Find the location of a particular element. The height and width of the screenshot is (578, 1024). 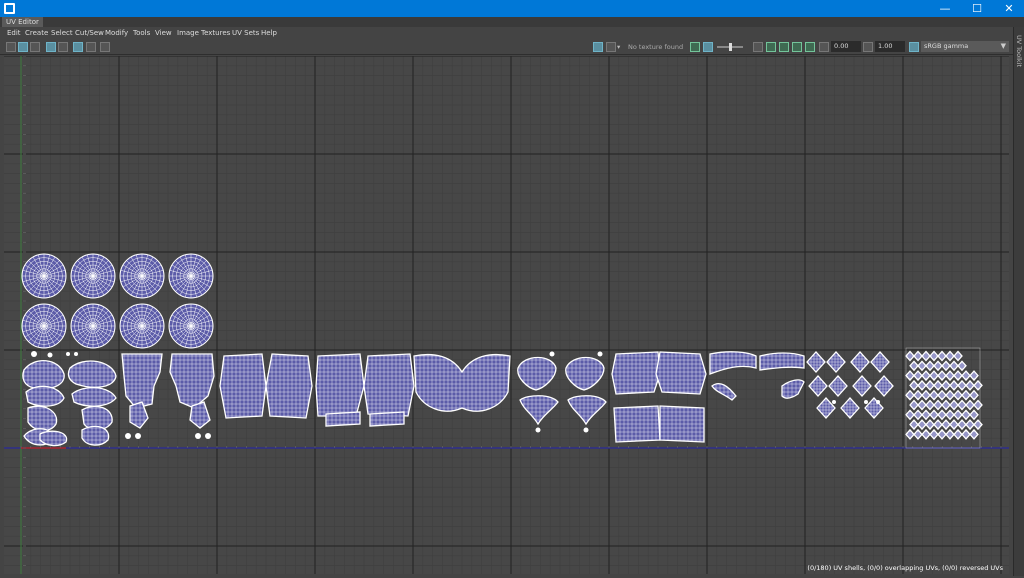

grid-icon is located at coordinates (78, 47).